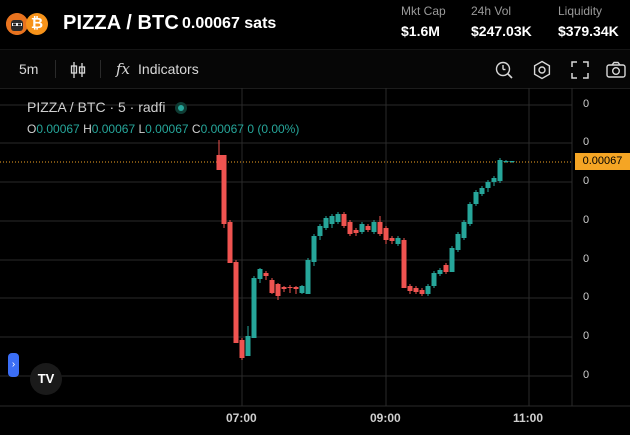 The height and width of the screenshot is (435, 630). I want to click on candlestick-icon, so click(78, 70).